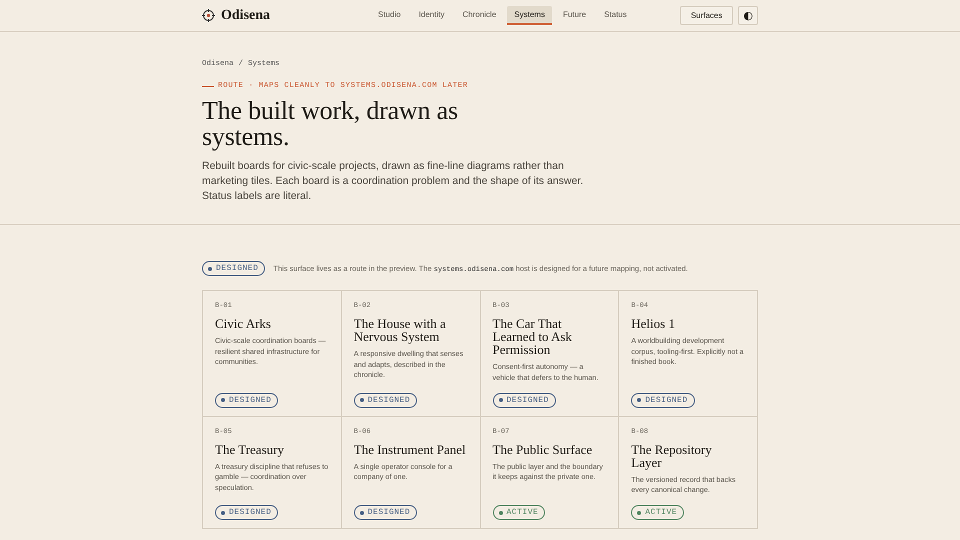  Describe the element at coordinates (479, 15) in the screenshot. I see `nav-tab: Chronicle` at that location.